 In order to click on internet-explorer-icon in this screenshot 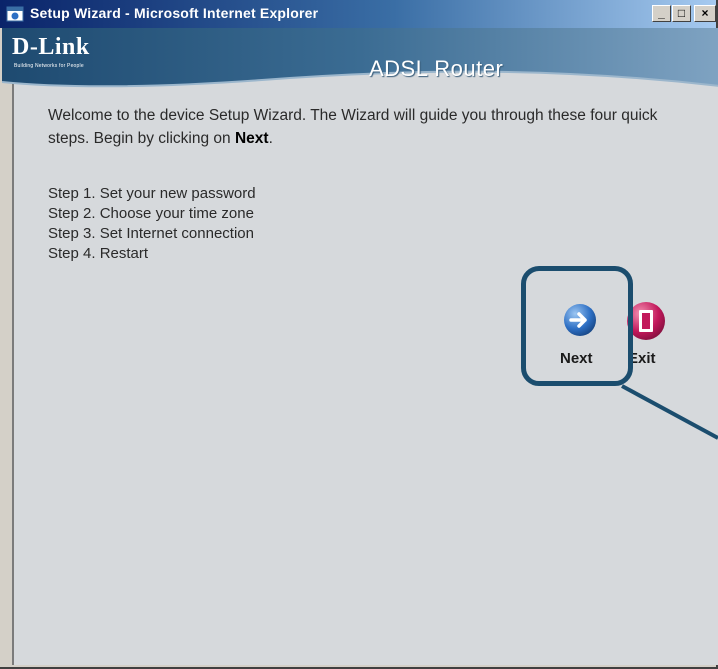, I will do `click(15, 14)`.